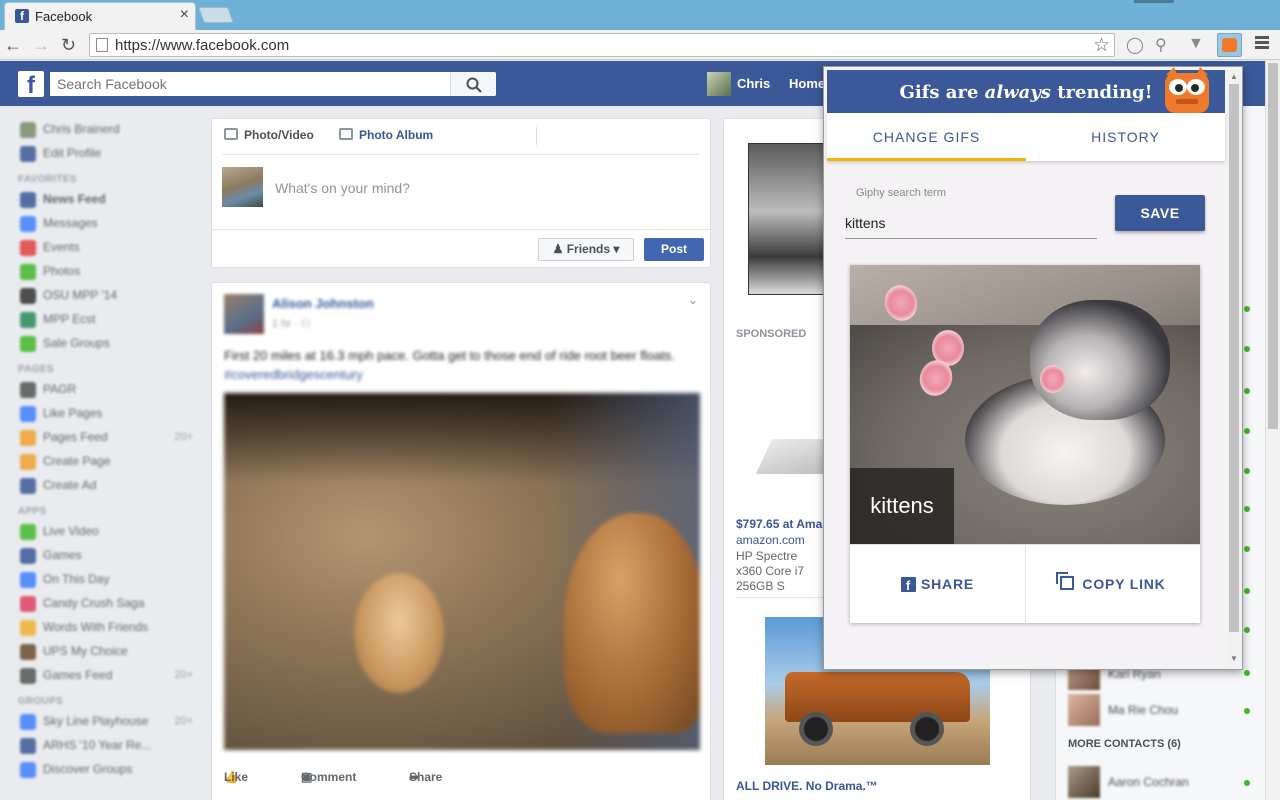 Image resolution: width=1280 pixels, height=800 pixels. Describe the element at coordinates (100, 16) in the screenshot. I see `browser-tab-facebook: f Facebook ×` at that location.